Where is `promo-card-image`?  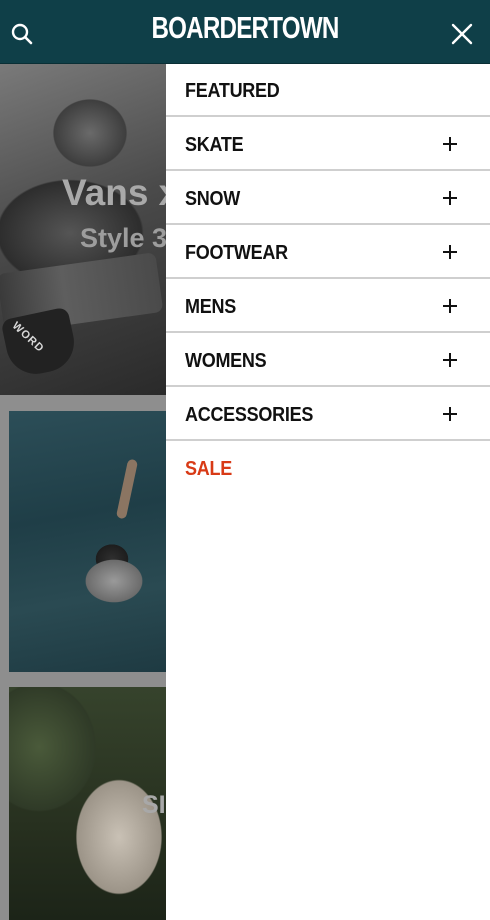 promo-card-image is located at coordinates (87, 541).